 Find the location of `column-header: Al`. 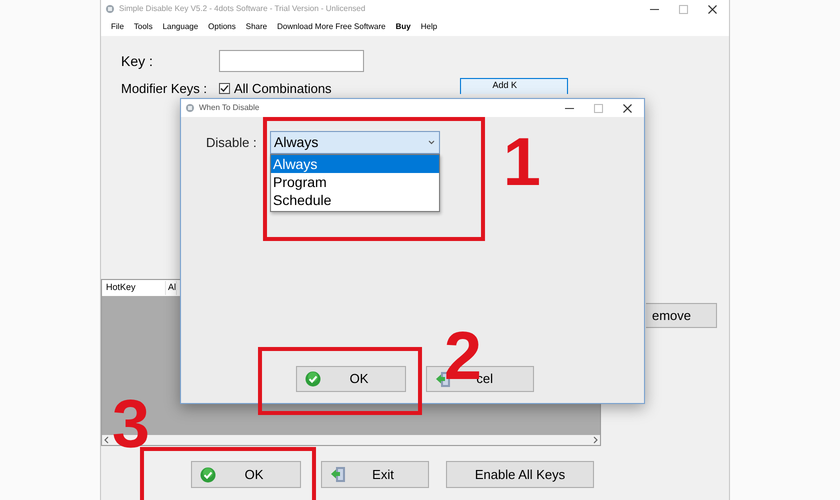

column-header: Al is located at coordinates (172, 288).